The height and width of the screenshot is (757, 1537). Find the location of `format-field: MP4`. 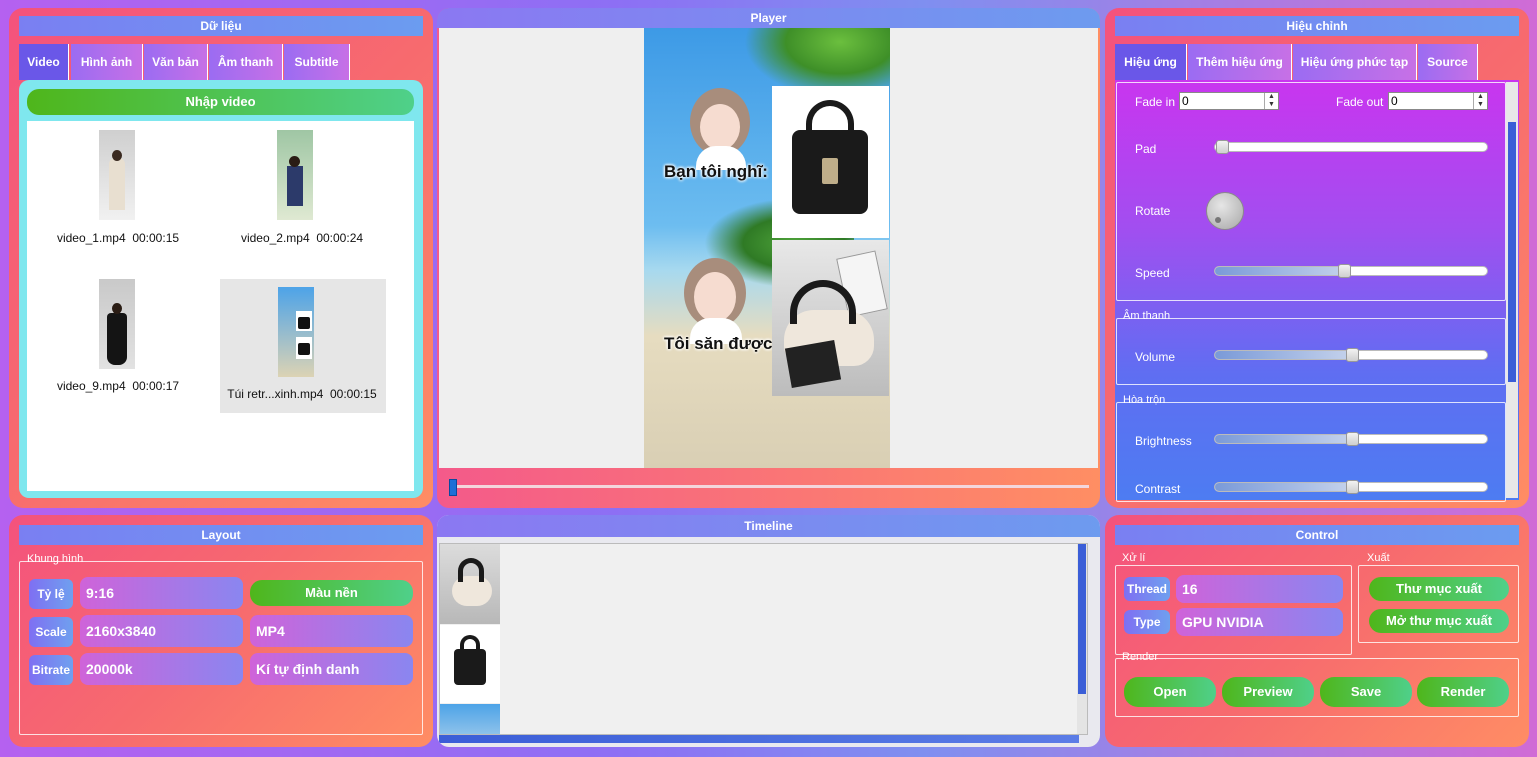

format-field: MP4 is located at coordinates (331, 631).